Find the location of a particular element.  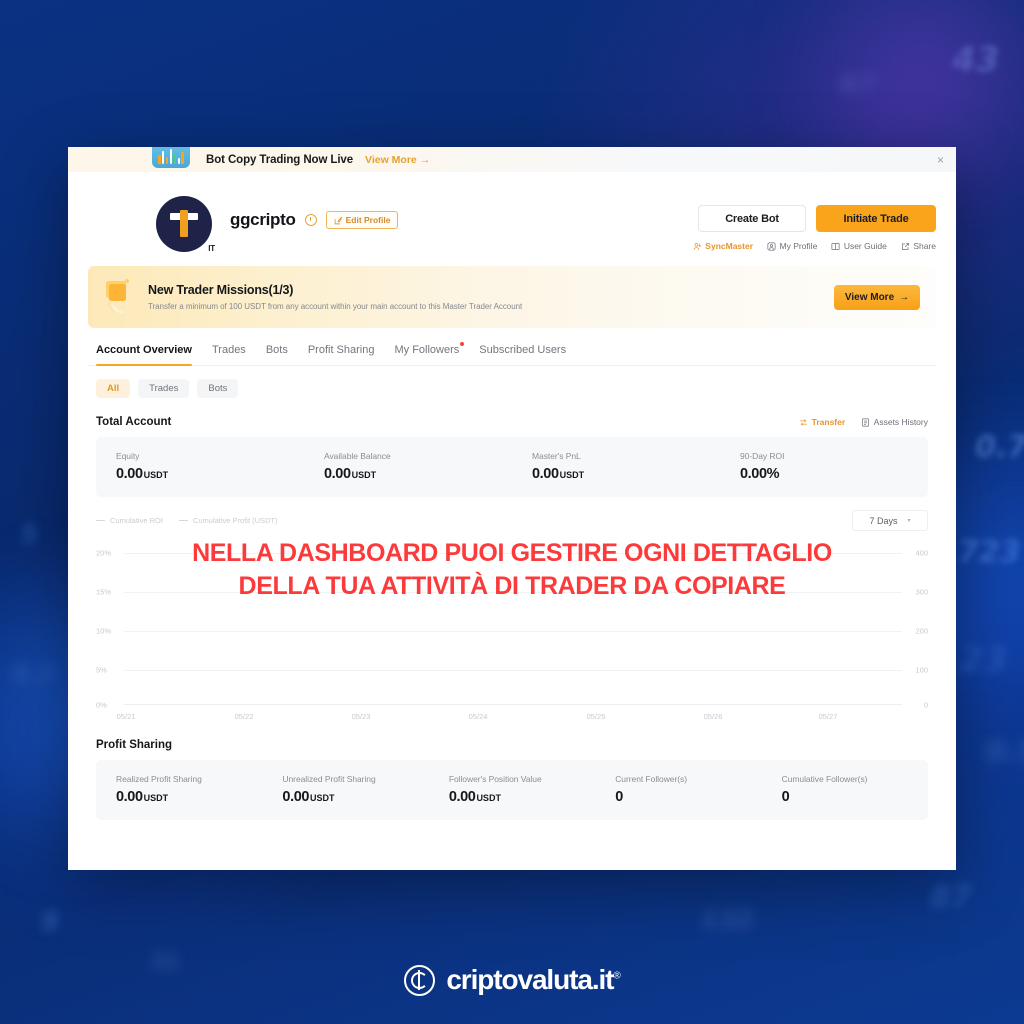

edit-profile-button: Edit Profile is located at coordinates (362, 220).